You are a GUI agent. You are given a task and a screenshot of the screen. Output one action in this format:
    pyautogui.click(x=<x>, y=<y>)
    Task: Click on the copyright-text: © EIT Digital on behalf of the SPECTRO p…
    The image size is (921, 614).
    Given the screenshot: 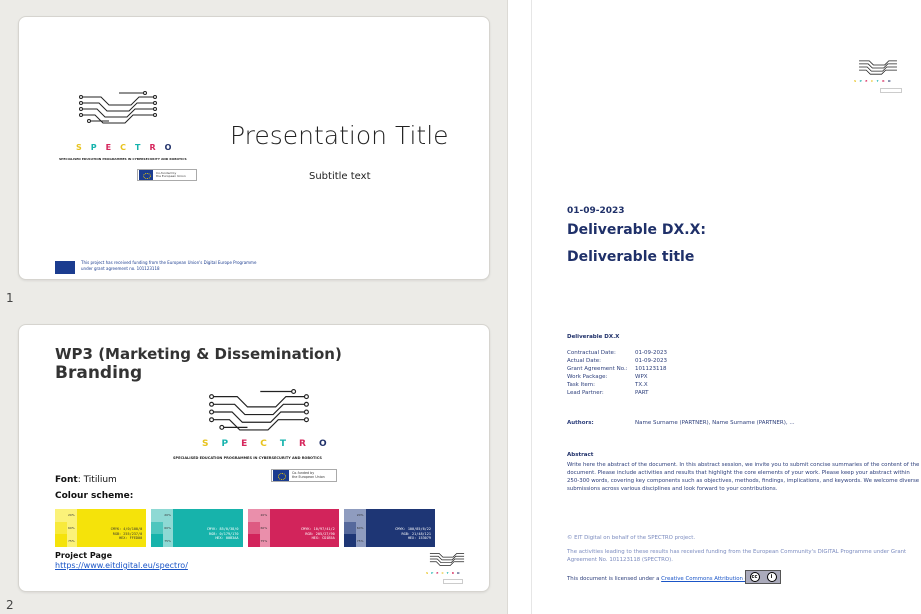 What is the action you would take?
    pyautogui.click(x=631, y=538)
    